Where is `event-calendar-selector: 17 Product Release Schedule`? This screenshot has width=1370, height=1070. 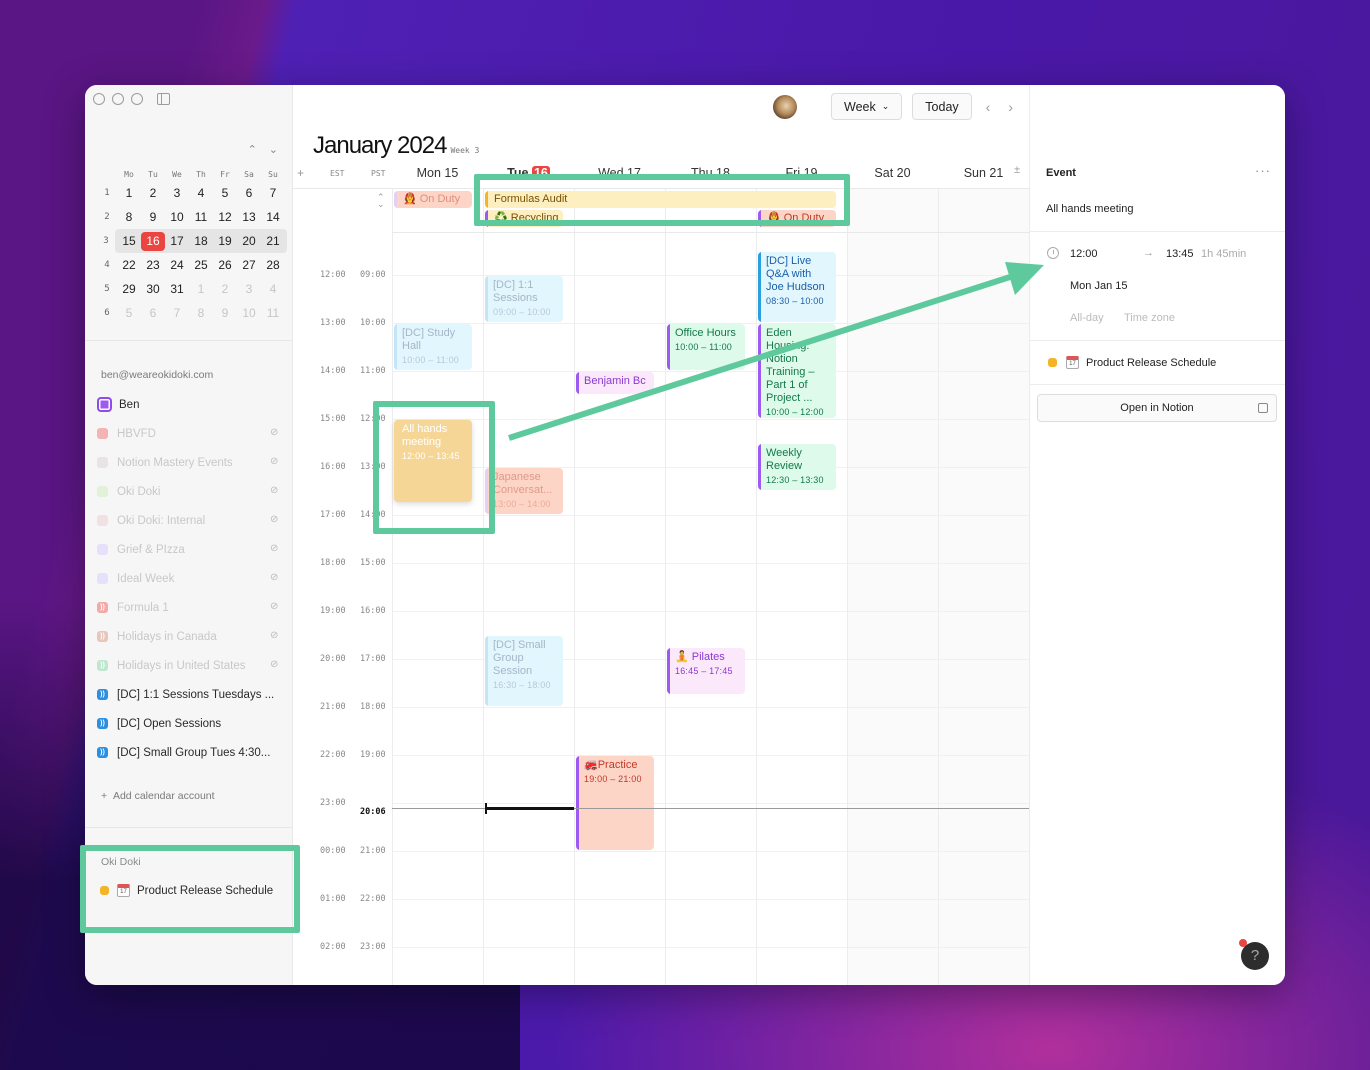
event-calendar-selector: 17 Product Release Schedule is located at coordinates (1132, 362).